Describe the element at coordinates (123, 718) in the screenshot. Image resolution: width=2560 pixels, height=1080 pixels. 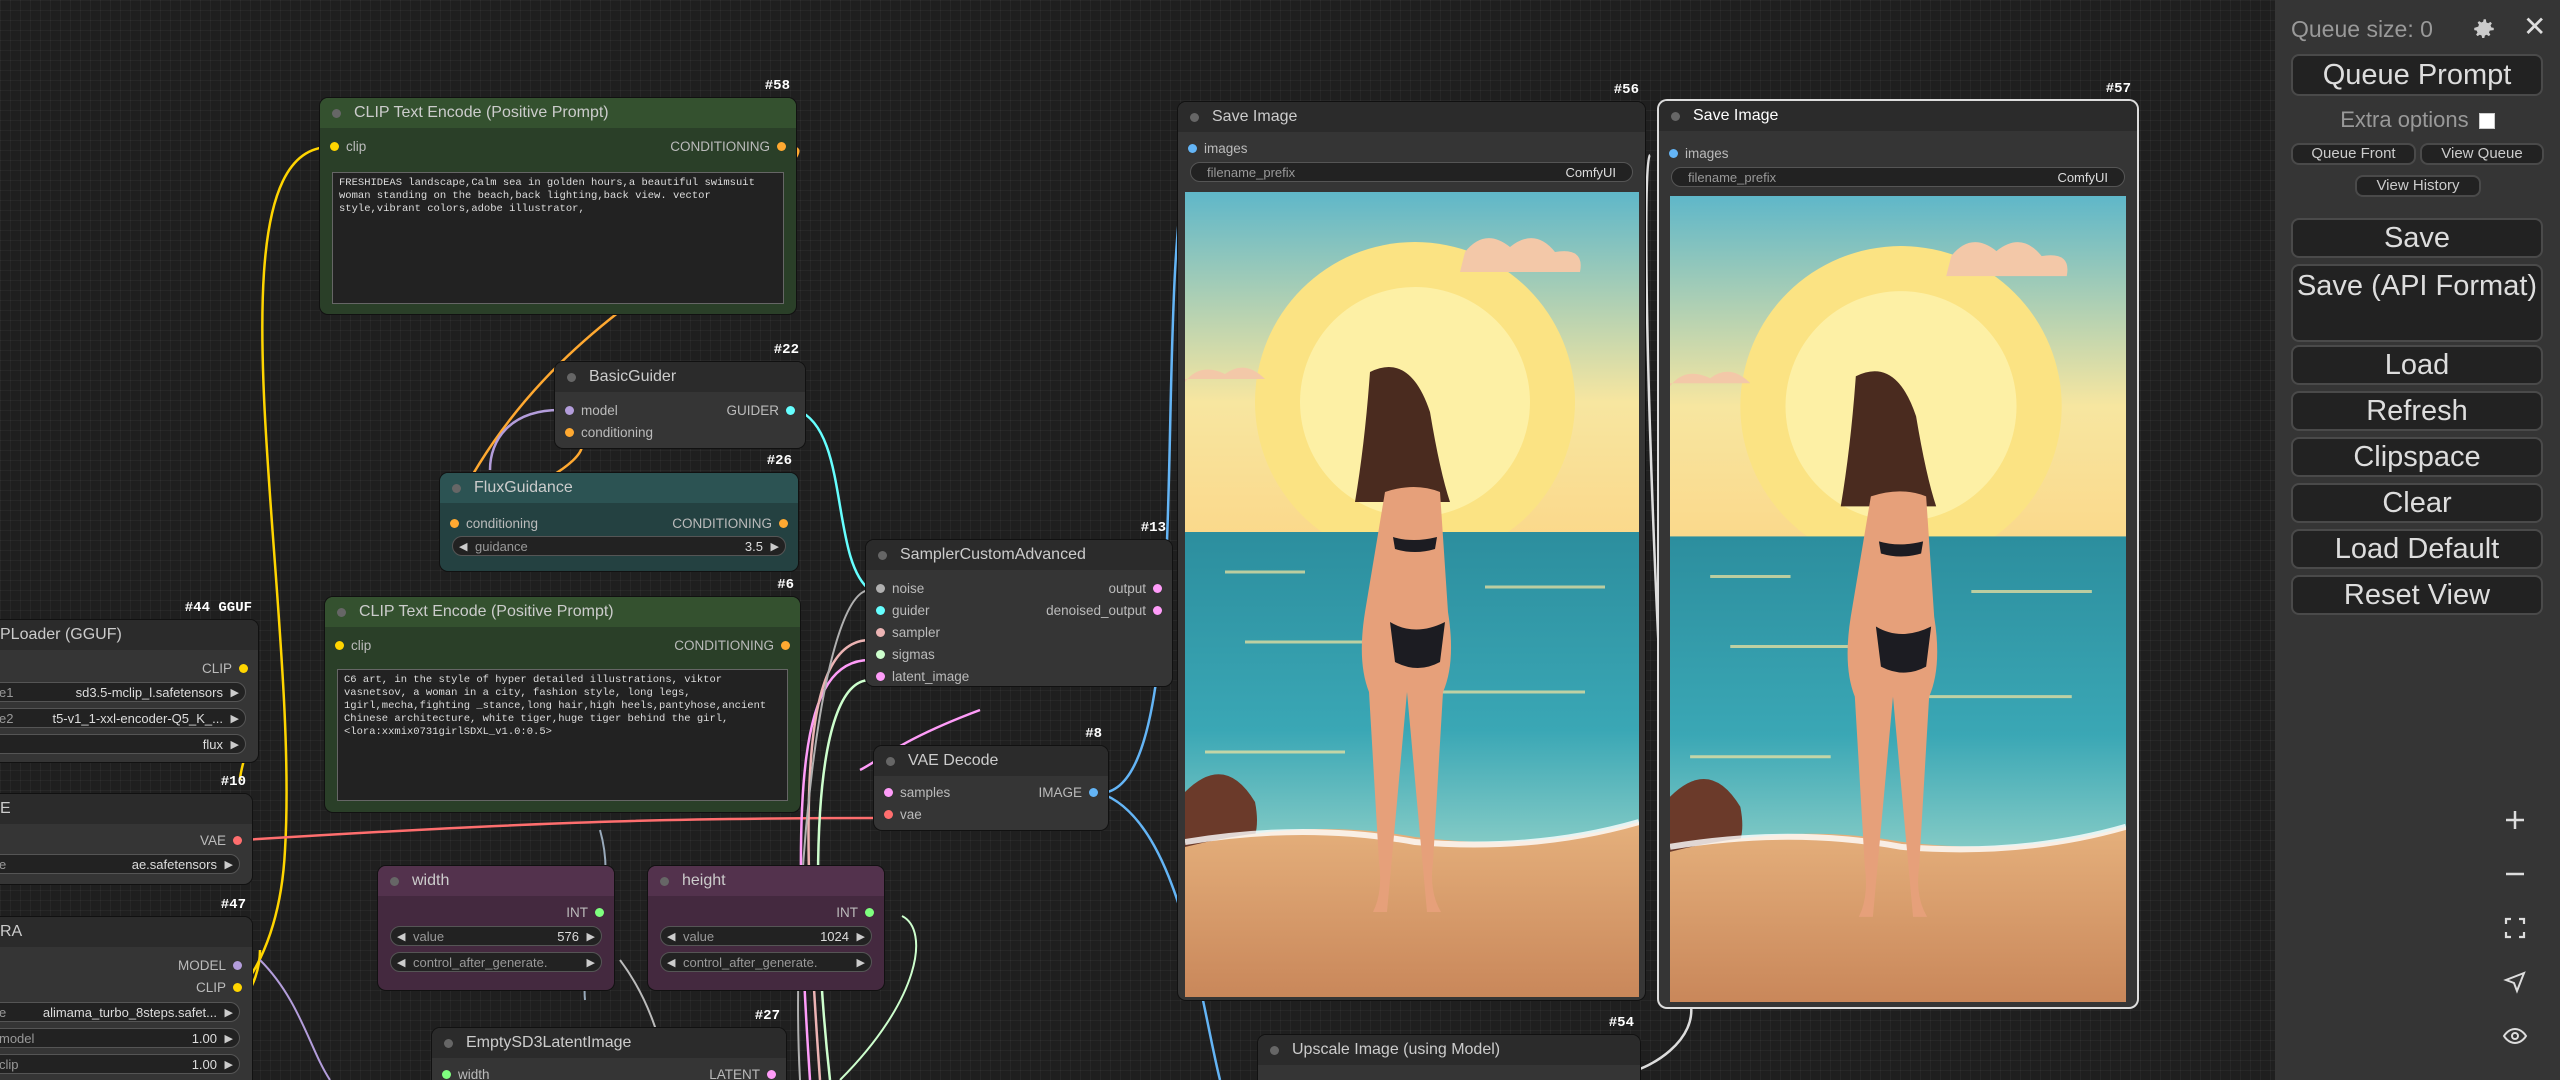
I see `clip-name2-widget: e2 t5-v1_1-xxl-encoder-Q5_K_... ▶` at that location.